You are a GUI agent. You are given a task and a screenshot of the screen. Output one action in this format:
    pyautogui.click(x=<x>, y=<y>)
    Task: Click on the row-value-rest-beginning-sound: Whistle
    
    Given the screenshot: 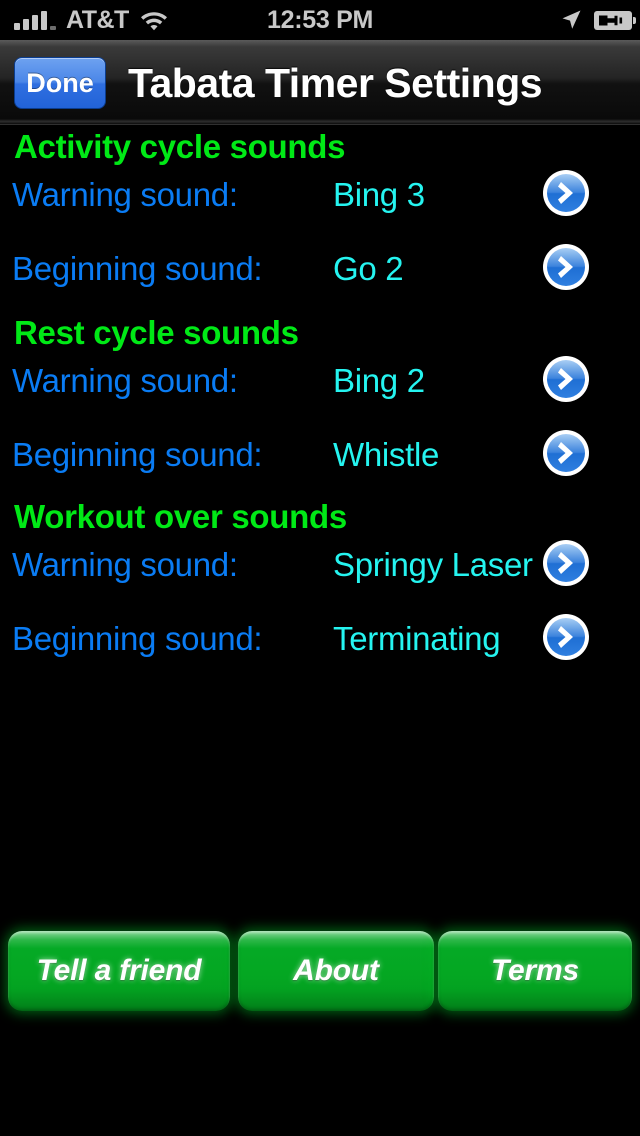 What is the action you would take?
    pyautogui.click(x=386, y=455)
    